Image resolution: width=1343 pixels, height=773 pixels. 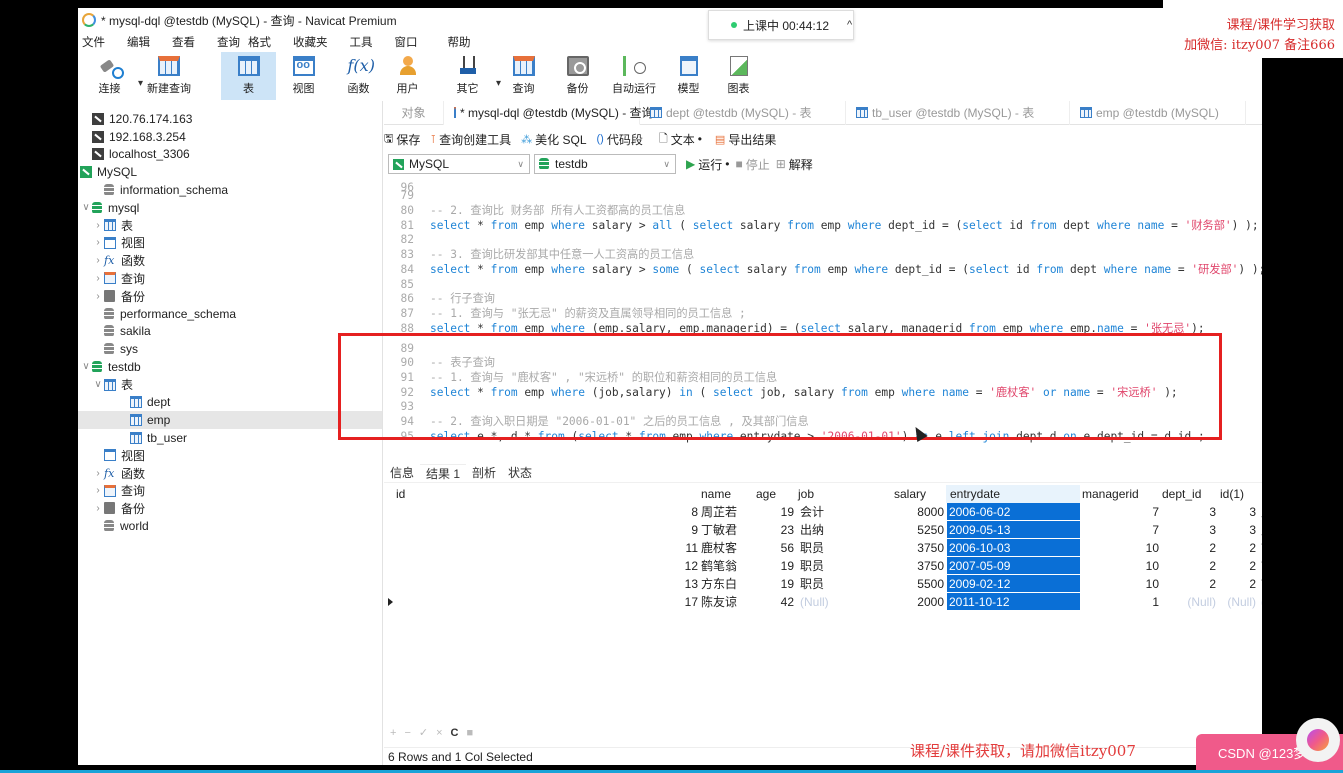 What do you see at coordinates (414, 112) in the screenshot?
I see `tab-objects: 对象` at bounding box center [414, 112].